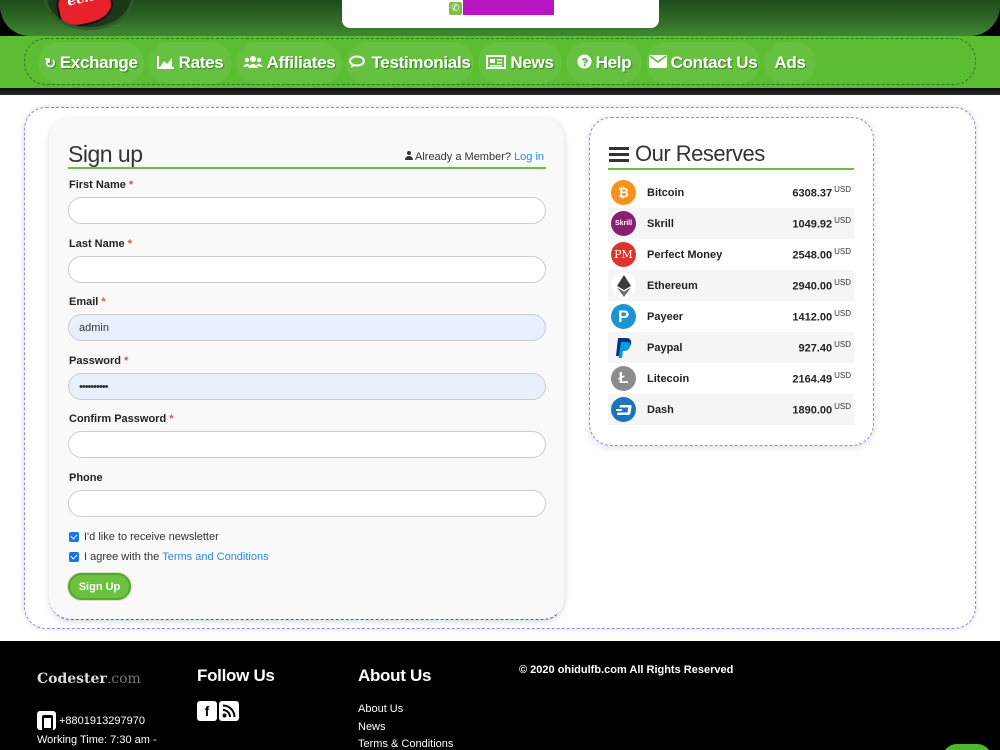 The width and height of the screenshot is (1000, 750). Describe the element at coordinates (623, 409) in the screenshot. I see `dash-icon` at that location.